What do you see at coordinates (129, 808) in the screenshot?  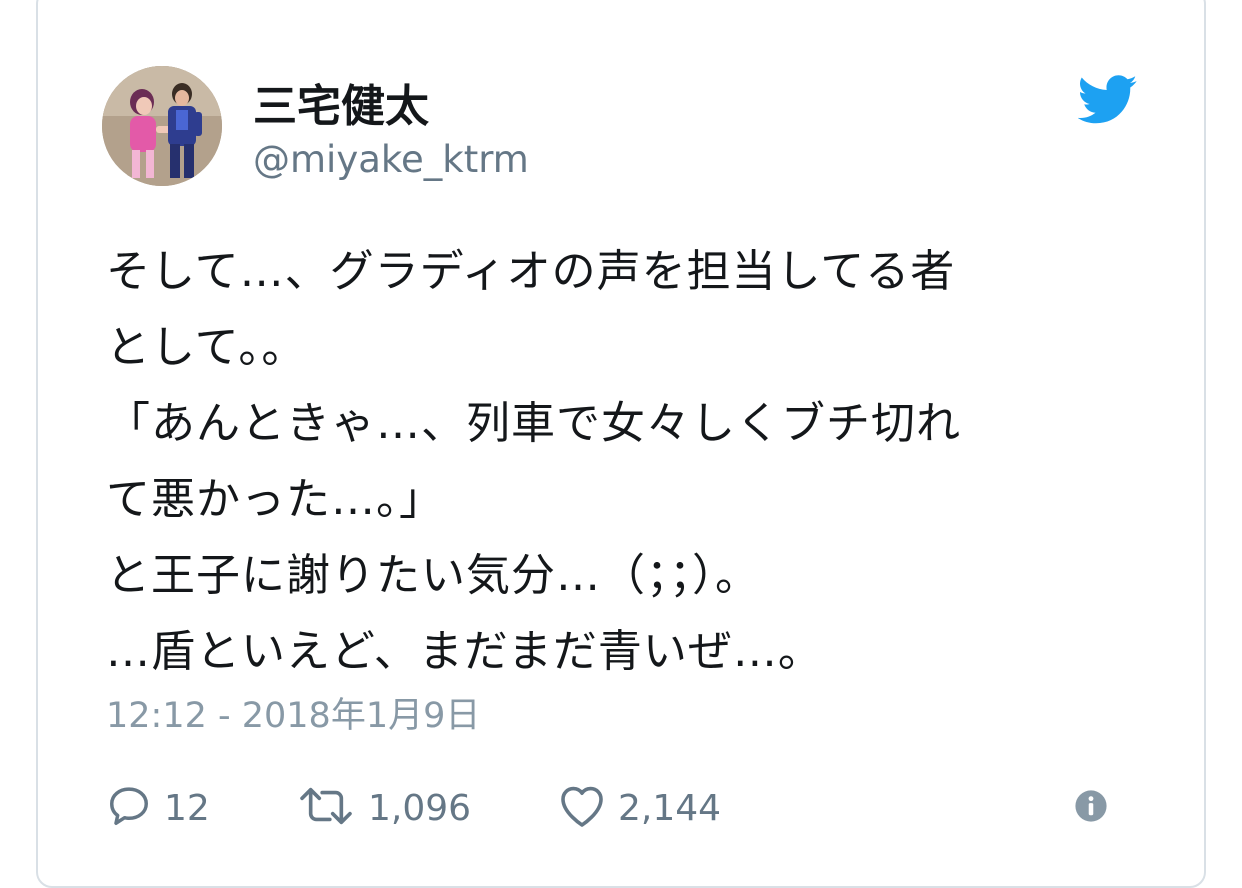 I see `reply-icon` at bounding box center [129, 808].